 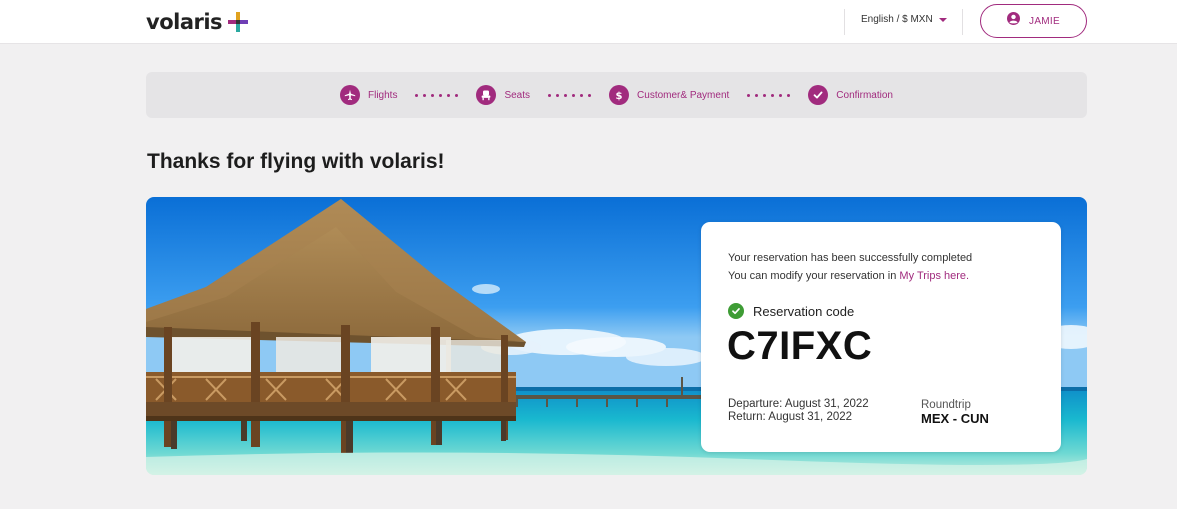 I want to click on step-label: Confirmation, so click(x=864, y=95).